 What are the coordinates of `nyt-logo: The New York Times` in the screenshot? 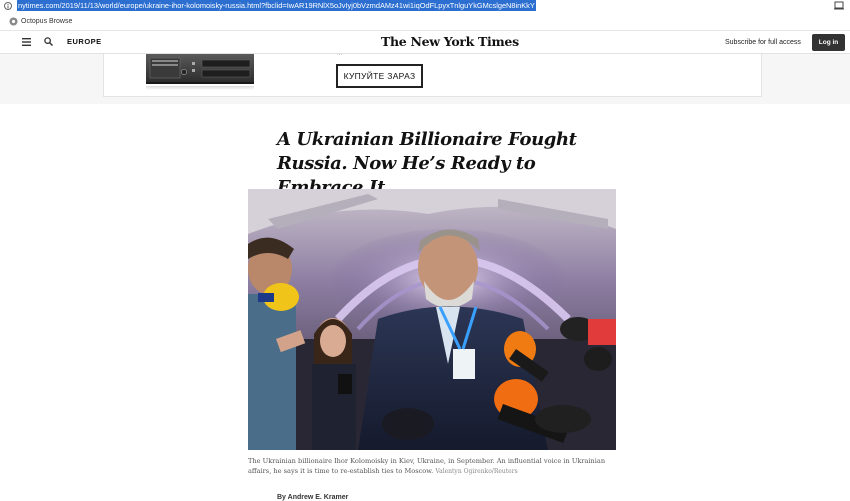 It's located at (450, 41).